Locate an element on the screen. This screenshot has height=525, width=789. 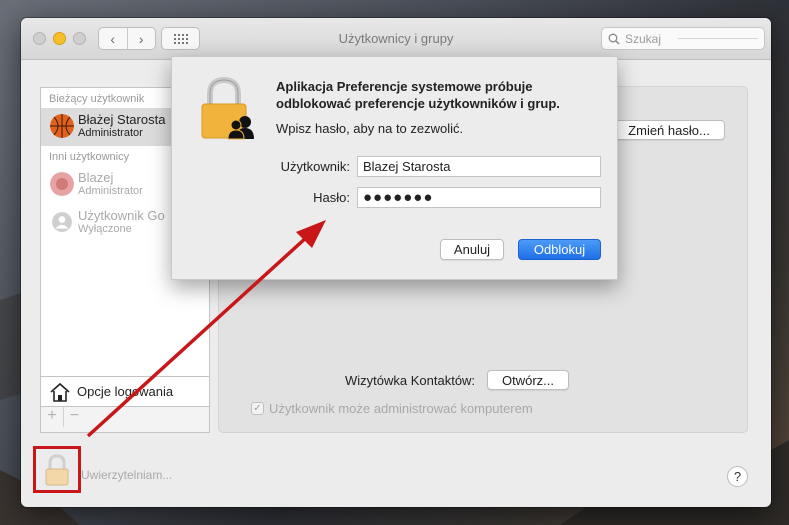
basketball-avatar-icon is located at coordinates (62, 126).